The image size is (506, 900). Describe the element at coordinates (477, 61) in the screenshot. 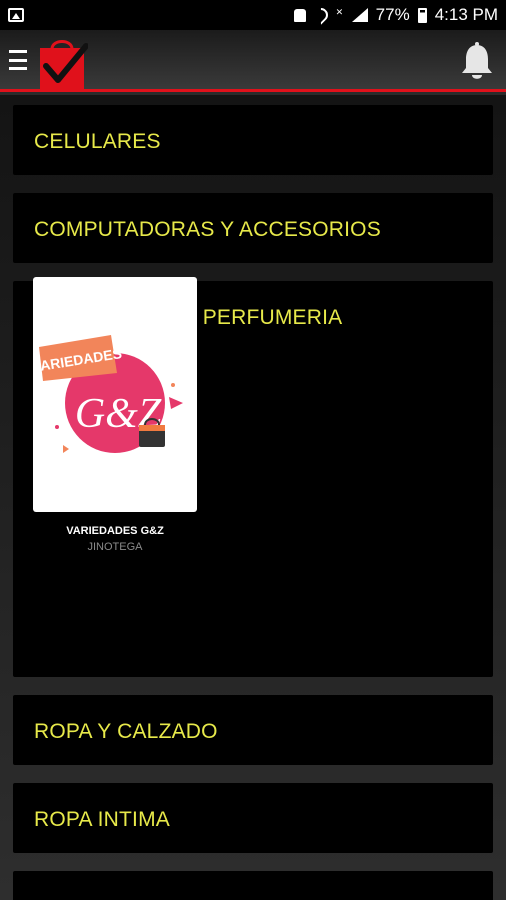

I see `bell-icon` at that location.